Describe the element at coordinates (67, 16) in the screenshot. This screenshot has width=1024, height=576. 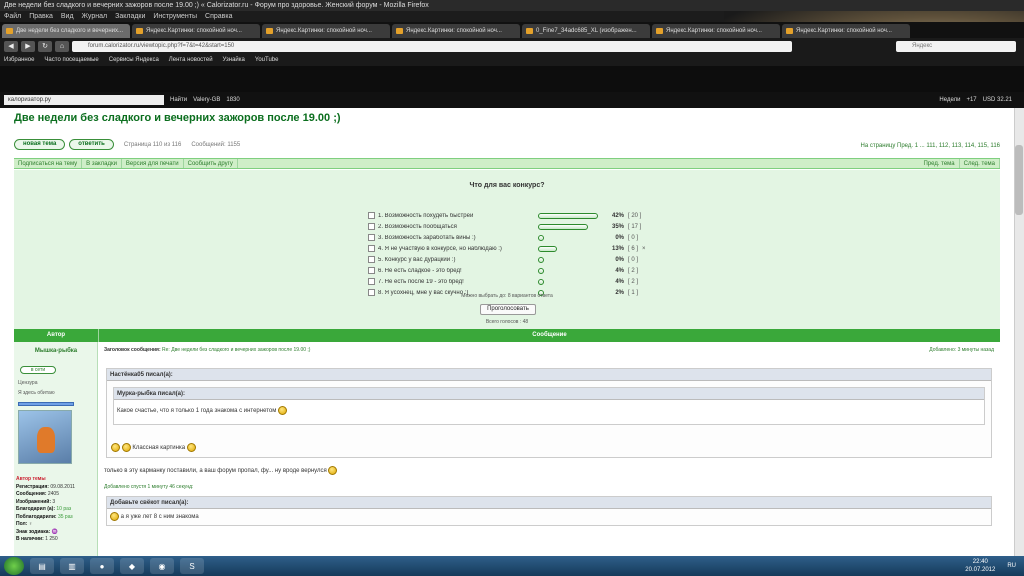
I see `menu-view: Вид` at that location.